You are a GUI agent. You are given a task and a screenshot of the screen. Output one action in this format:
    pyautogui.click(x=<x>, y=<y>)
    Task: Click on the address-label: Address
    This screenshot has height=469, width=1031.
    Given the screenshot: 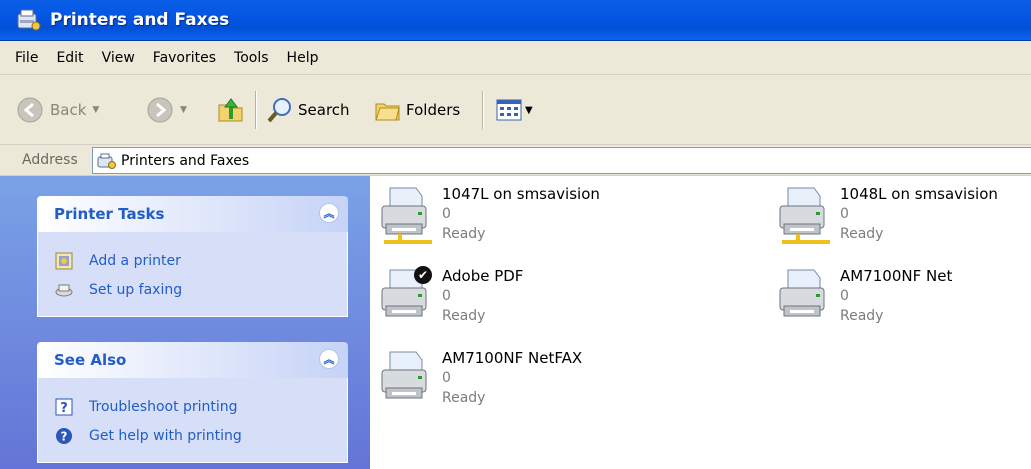 What is the action you would take?
    pyautogui.click(x=50, y=160)
    